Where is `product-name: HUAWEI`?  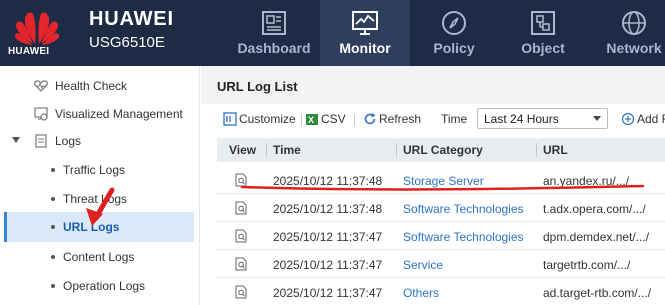 product-name: HUAWEI is located at coordinates (131, 19).